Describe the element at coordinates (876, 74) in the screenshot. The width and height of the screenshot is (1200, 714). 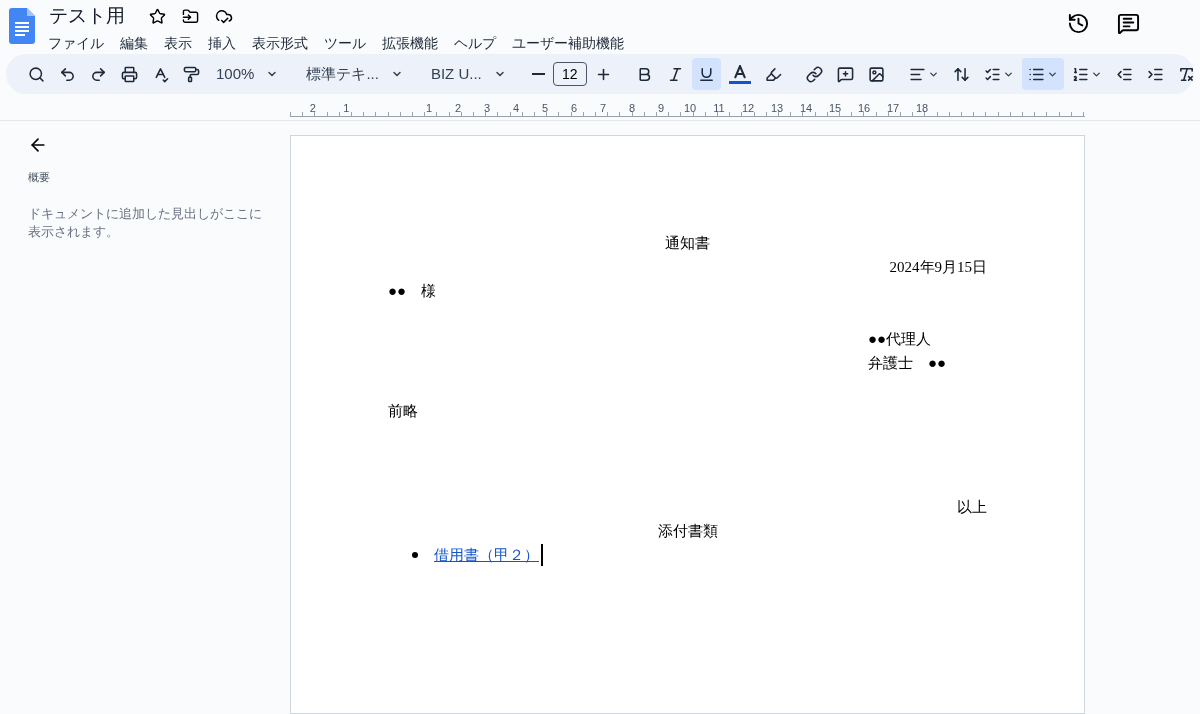
I see `image-icon` at that location.